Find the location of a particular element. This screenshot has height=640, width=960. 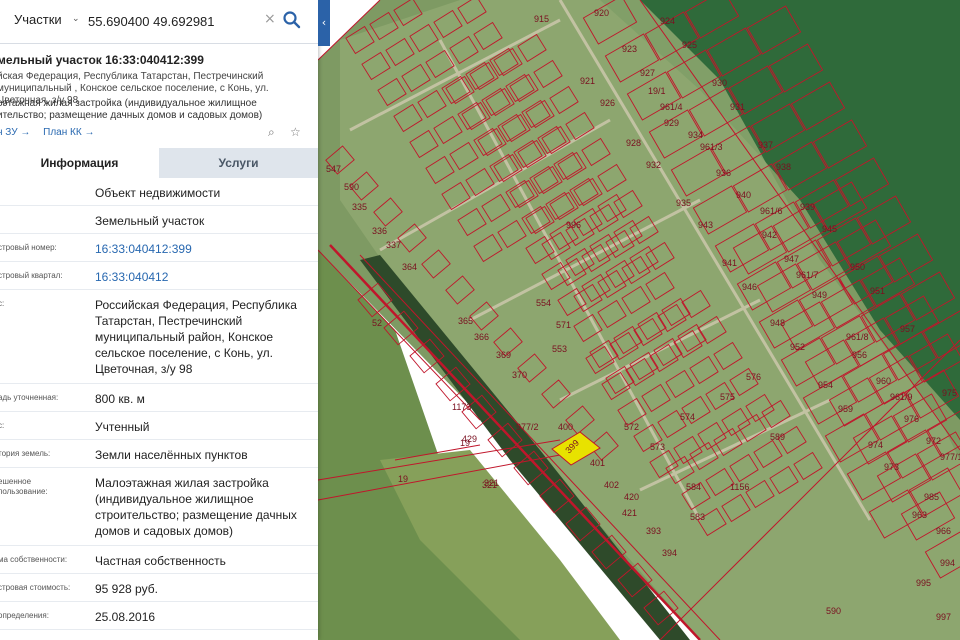

parcel-label: 961/6 is located at coordinates (771, 211).